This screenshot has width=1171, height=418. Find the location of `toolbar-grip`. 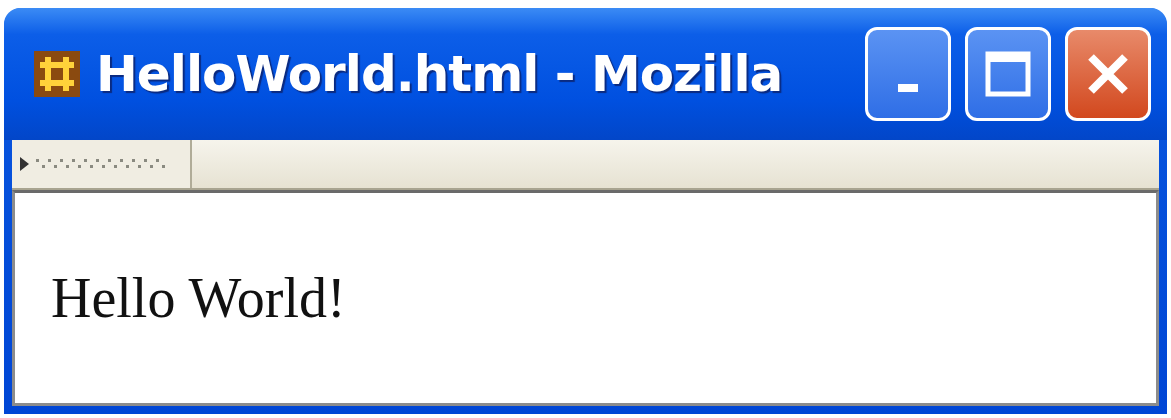

toolbar-grip is located at coordinates (102, 164).